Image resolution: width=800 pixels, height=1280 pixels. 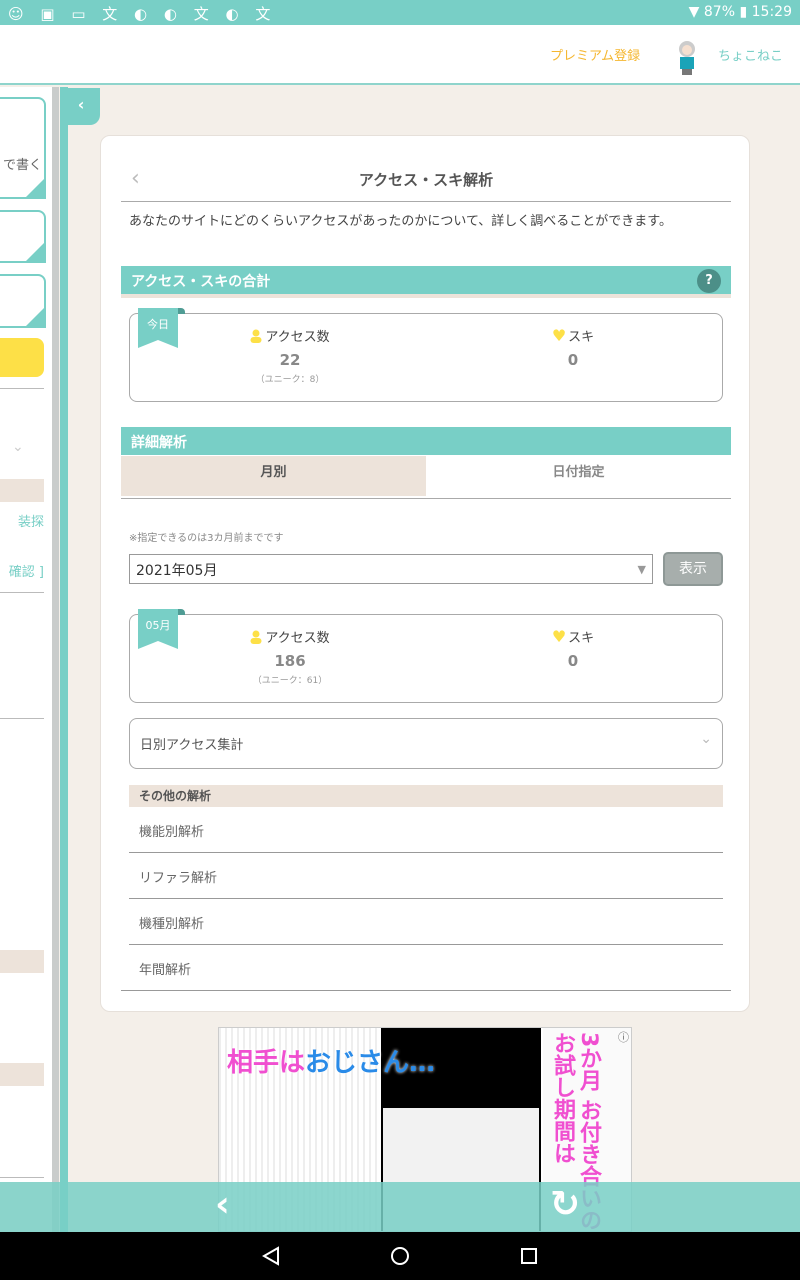 I want to click on daily-access-accordion: 日別アクセス集計 ⌄, so click(x=426, y=743).